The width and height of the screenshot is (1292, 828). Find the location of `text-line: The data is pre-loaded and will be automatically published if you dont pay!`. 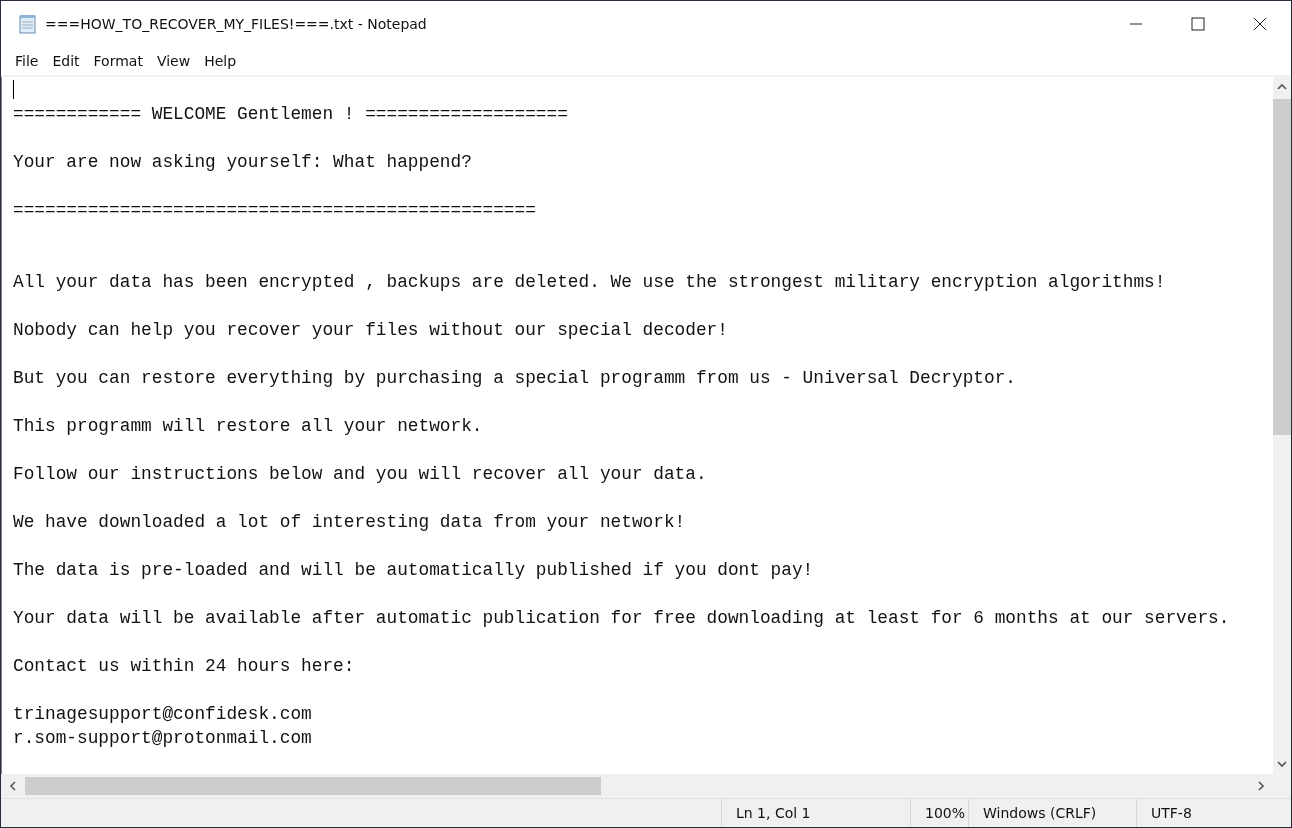

text-line: The data is pre-loaded and will be automatically published if you dont pay! is located at coordinates (414, 570).